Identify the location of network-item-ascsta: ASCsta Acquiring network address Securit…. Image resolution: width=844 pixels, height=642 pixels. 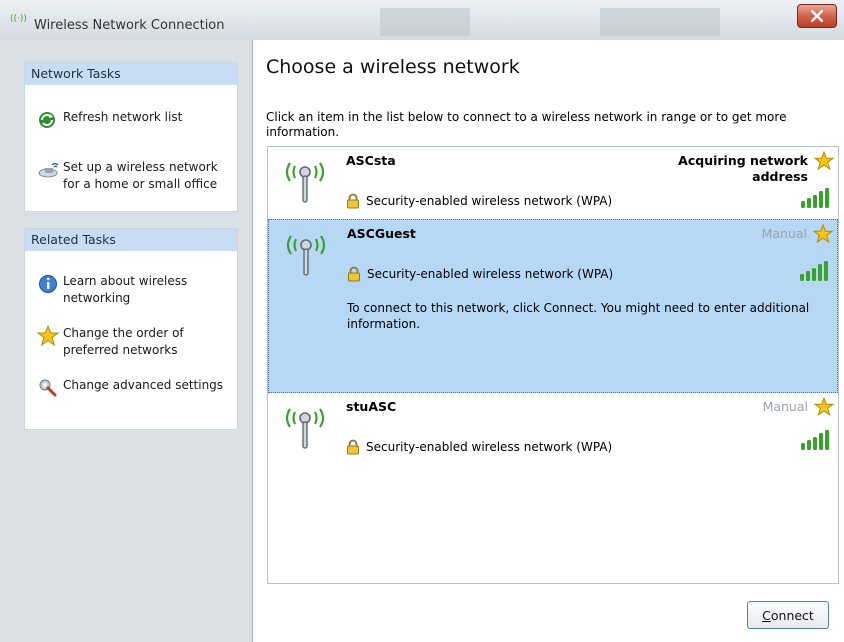
(553, 183).